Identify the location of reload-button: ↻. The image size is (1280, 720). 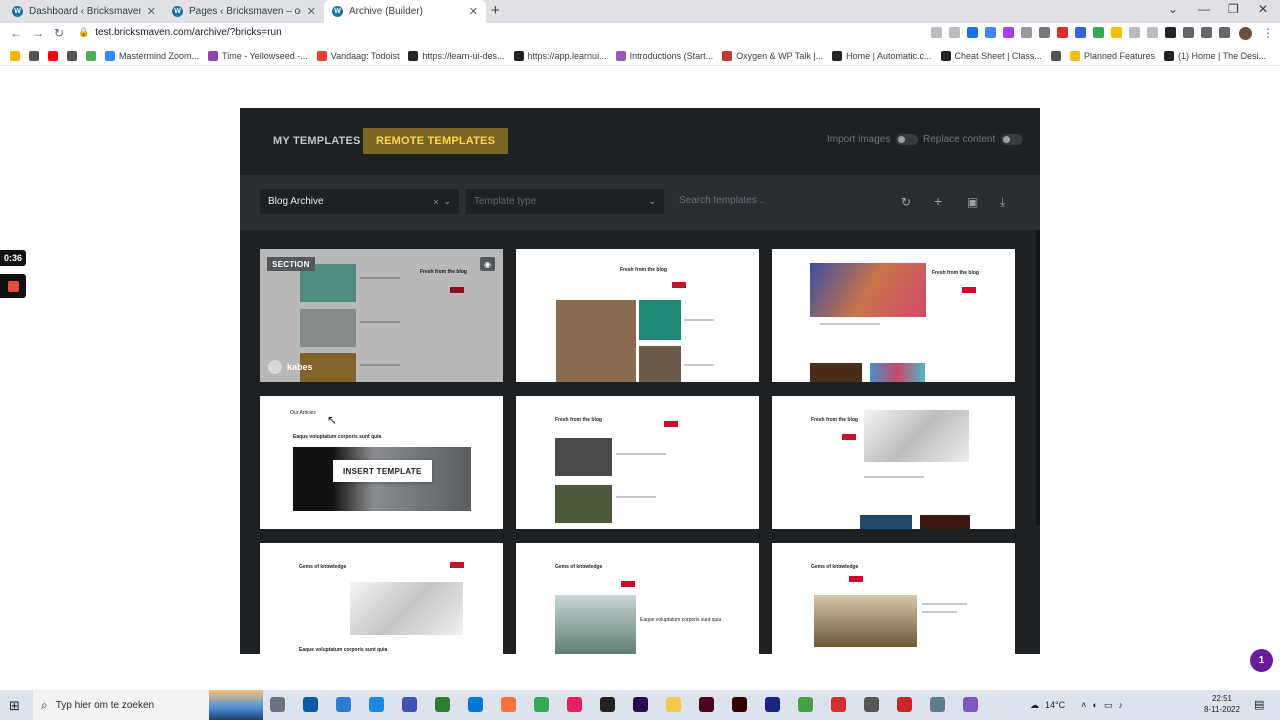
(59, 33).